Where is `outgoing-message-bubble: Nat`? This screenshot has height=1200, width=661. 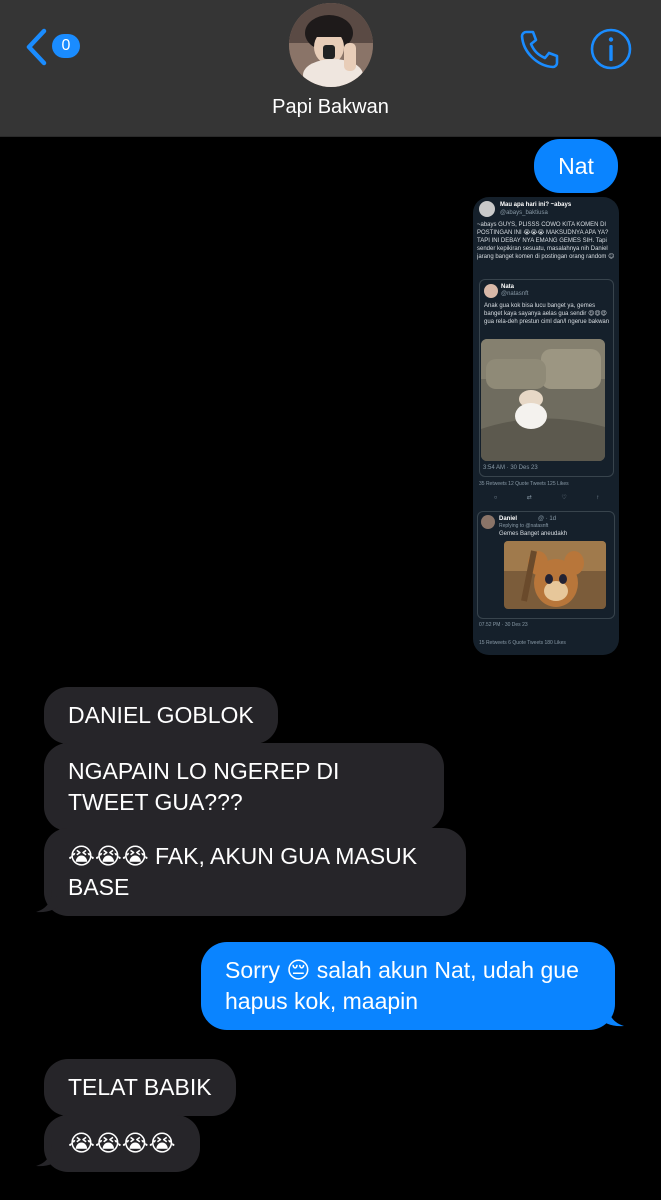
outgoing-message-bubble: Nat is located at coordinates (576, 166).